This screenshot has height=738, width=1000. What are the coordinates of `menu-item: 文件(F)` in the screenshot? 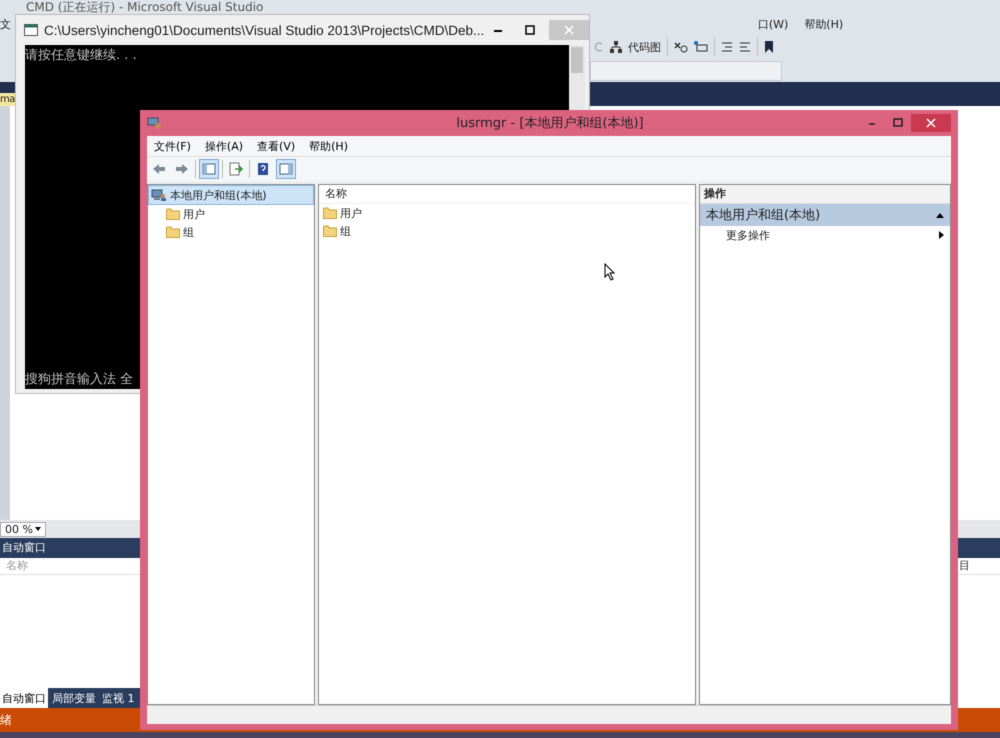 It's located at (172, 146).